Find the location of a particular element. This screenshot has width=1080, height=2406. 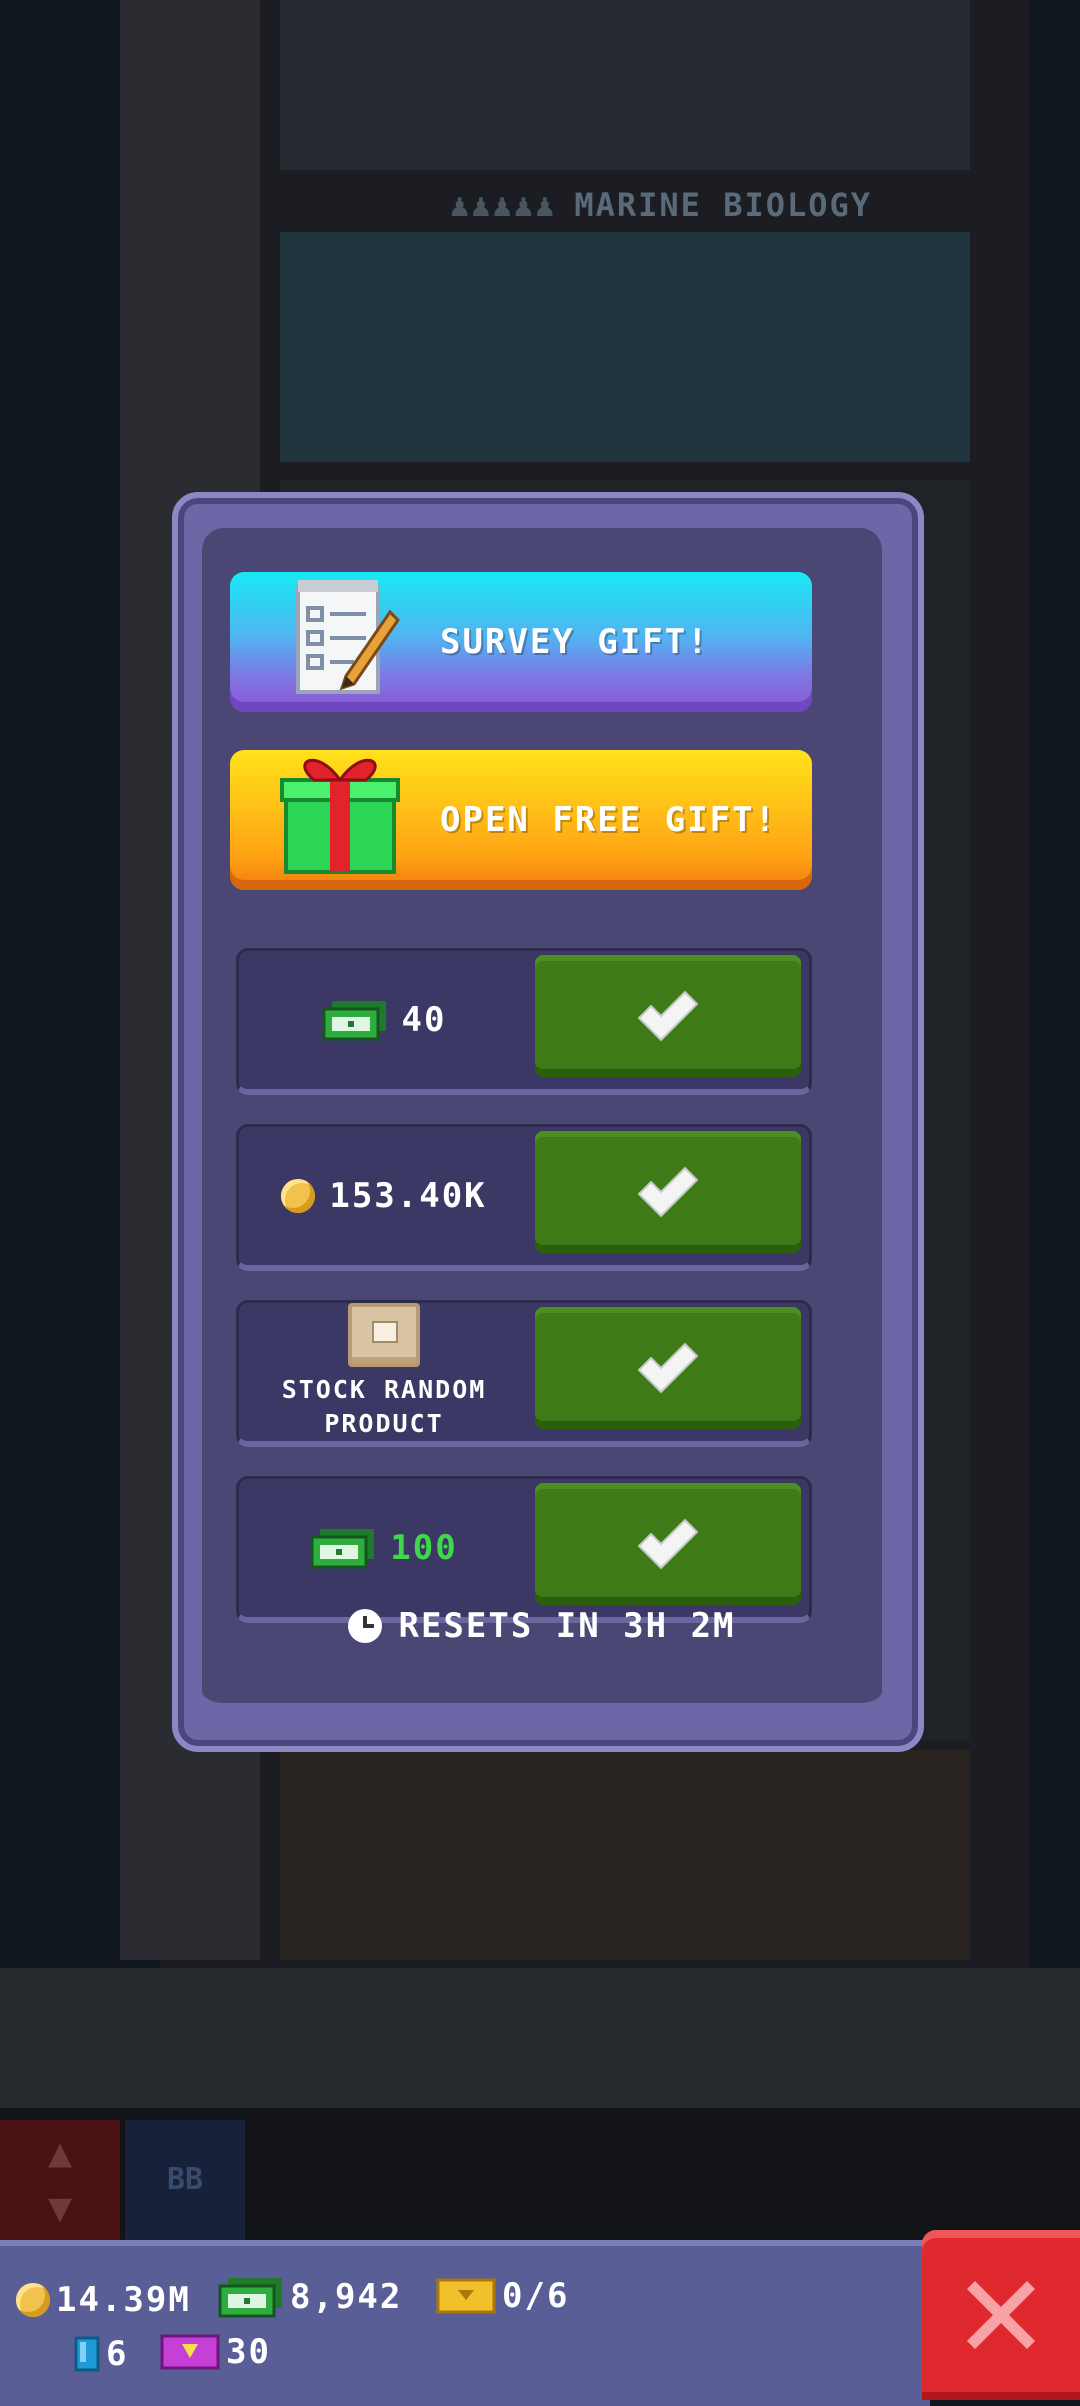

clock-icon is located at coordinates (365, 1626).